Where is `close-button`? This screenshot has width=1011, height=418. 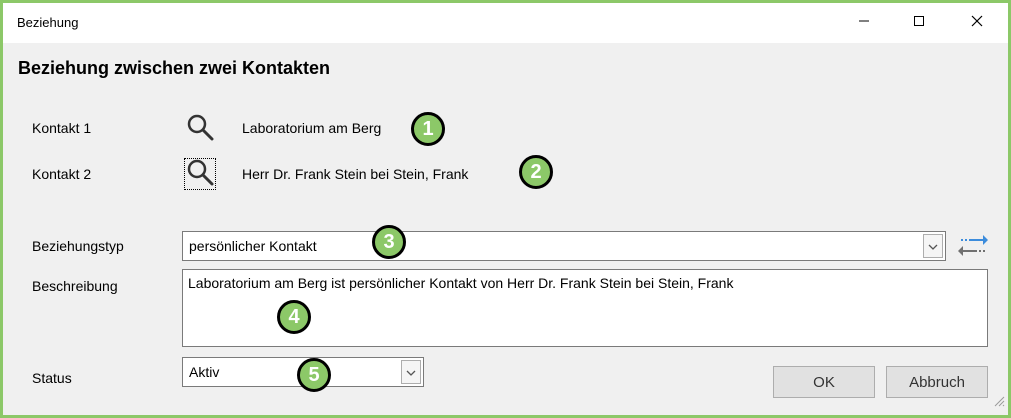 close-button is located at coordinates (977, 23).